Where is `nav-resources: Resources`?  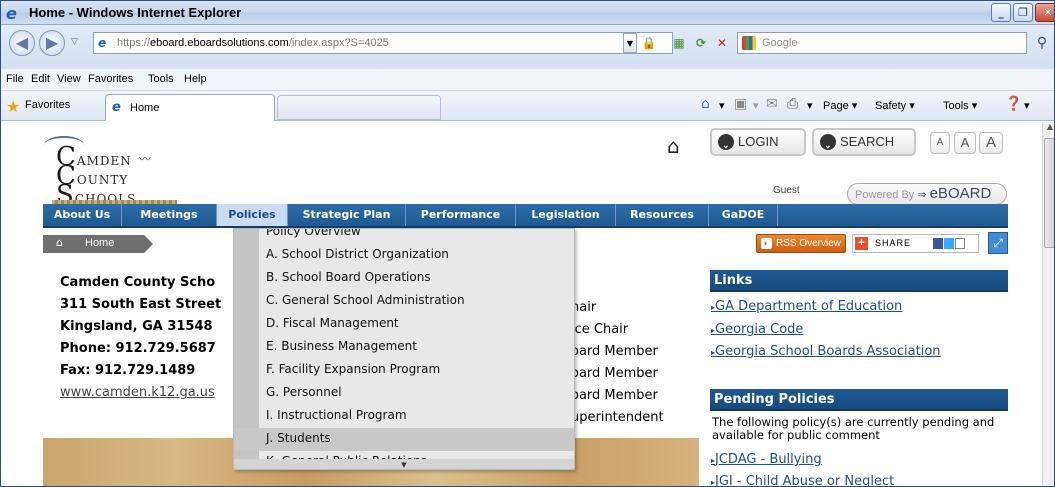 nav-resources: Resources is located at coordinates (662, 215).